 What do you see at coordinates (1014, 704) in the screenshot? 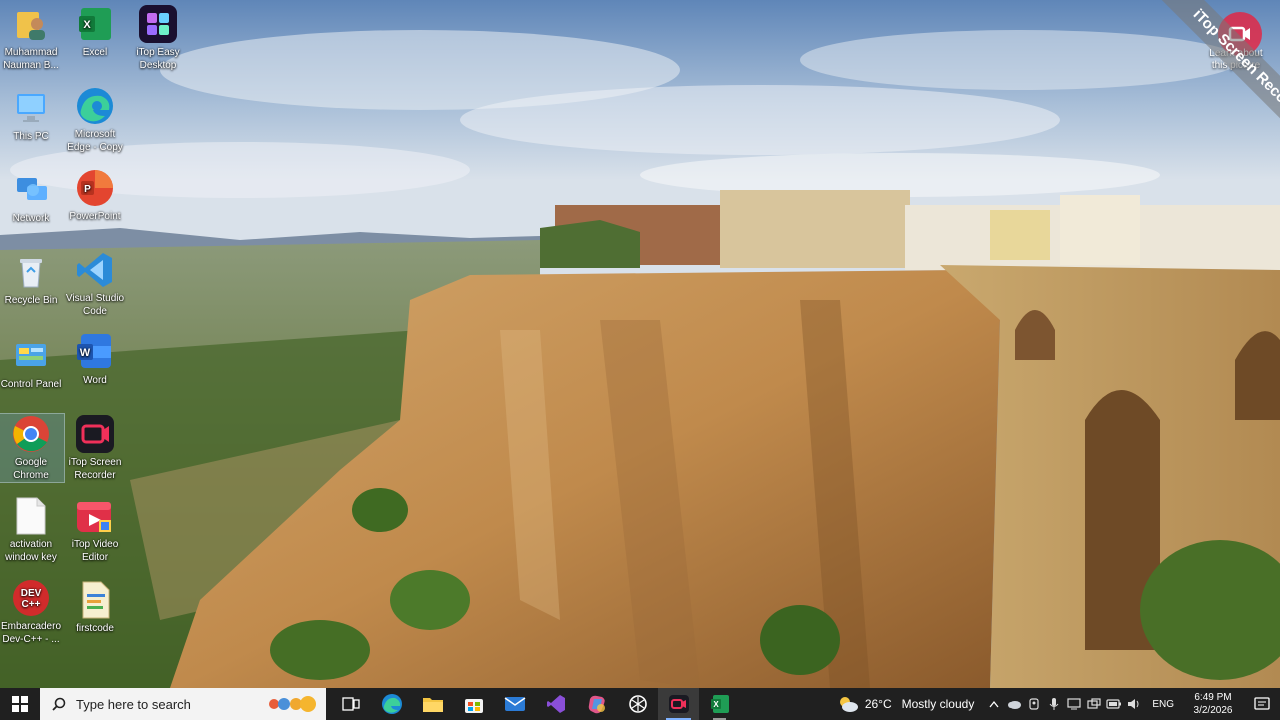
I see `onedrive-tray-icon` at bounding box center [1014, 704].